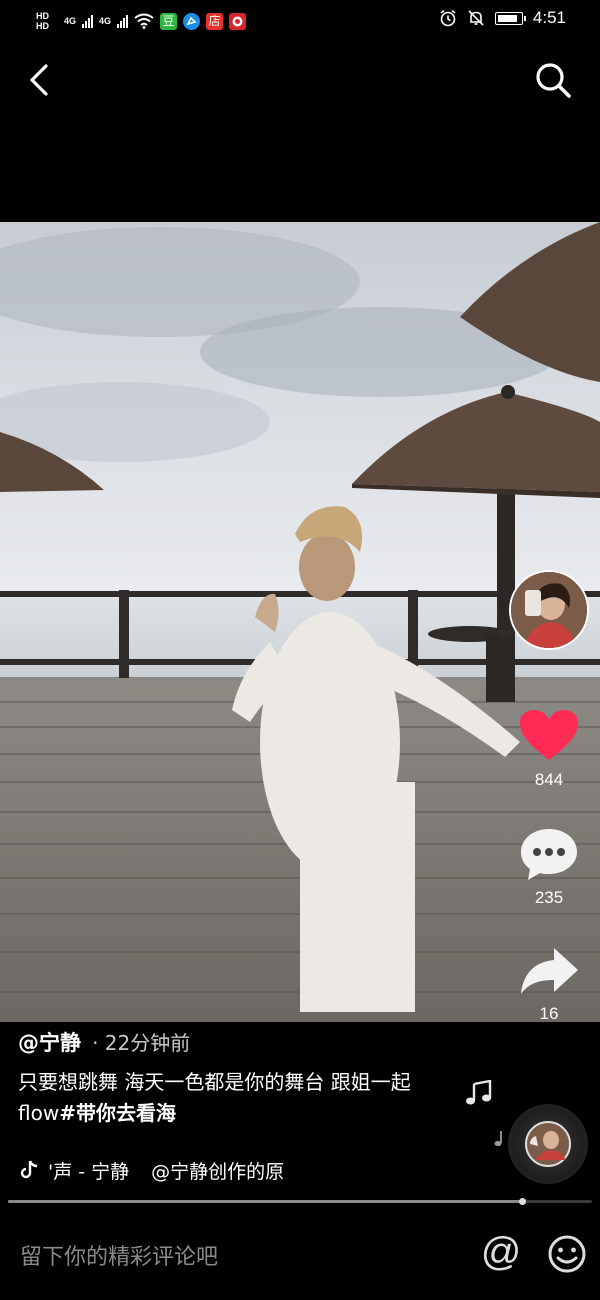  What do you see at coordinates (105, 21) in the screenshot?
I see `network-label-2: 4G` at bounding box center [105, 21].